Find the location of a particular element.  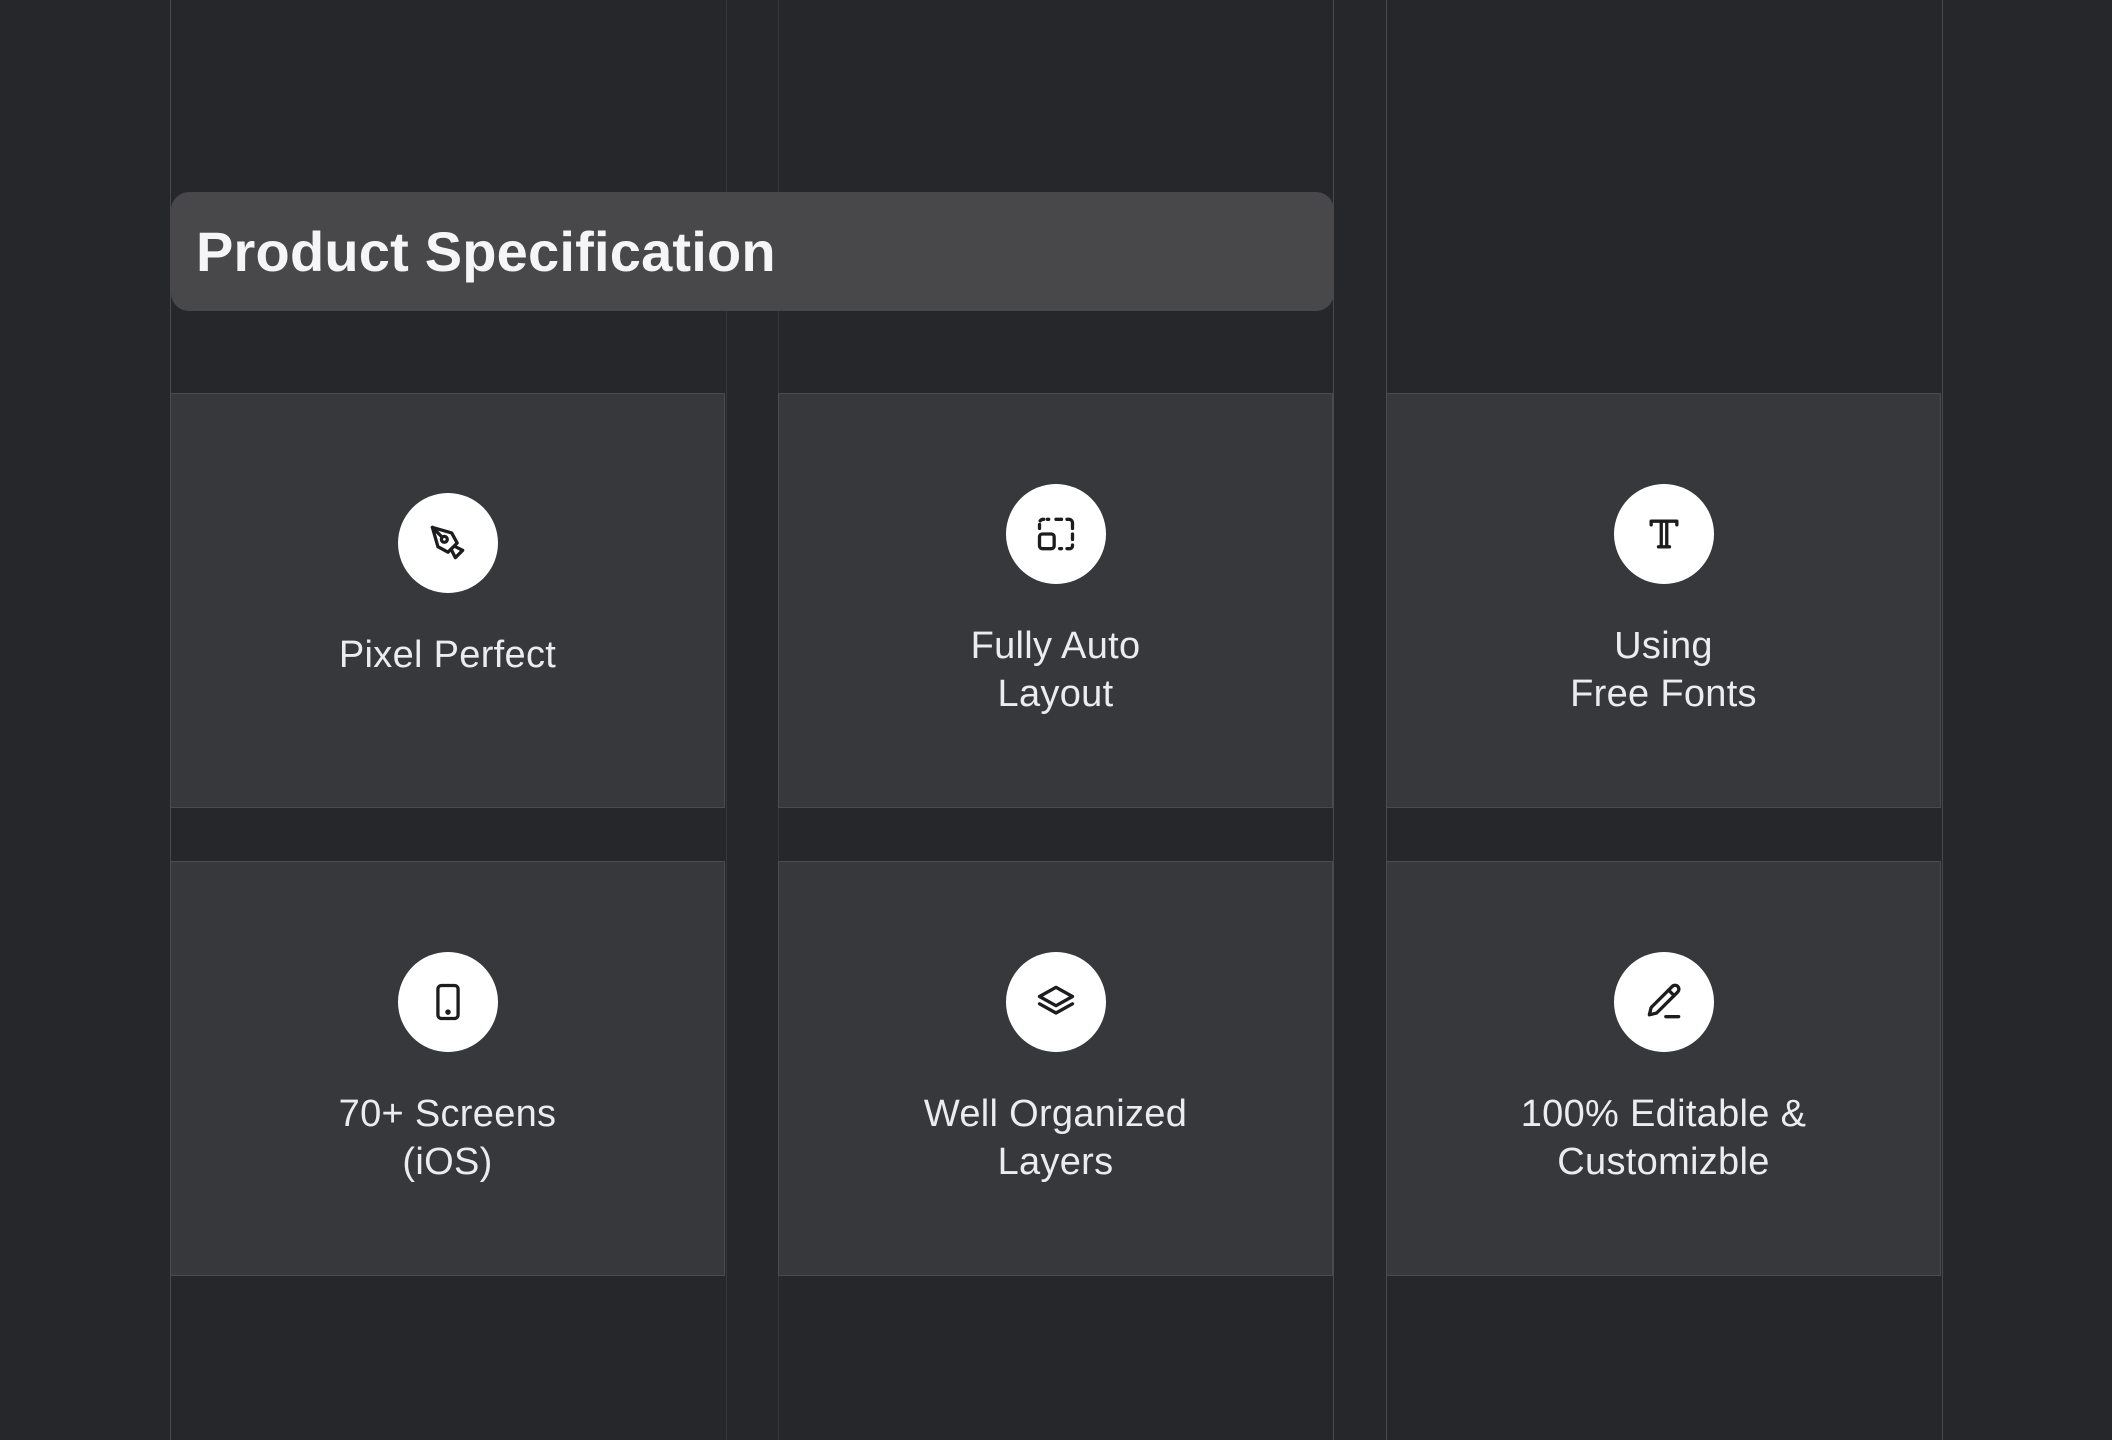

feature-label: 100% Editable & Customizble is located at coordinates (1663, 1137).